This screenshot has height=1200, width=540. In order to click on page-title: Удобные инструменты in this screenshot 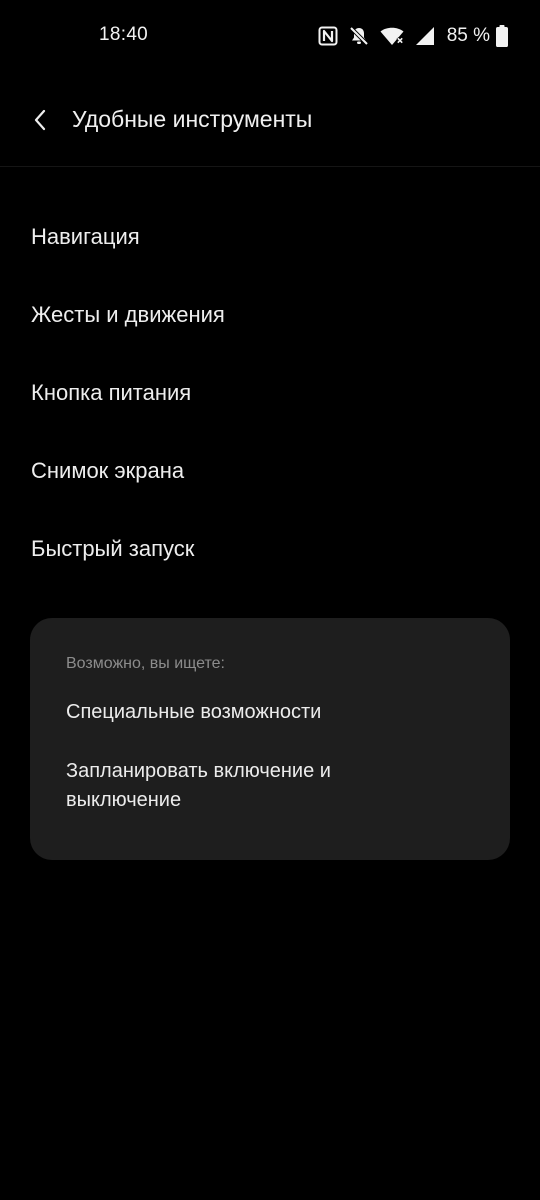, I will do `click(192, 119)`.